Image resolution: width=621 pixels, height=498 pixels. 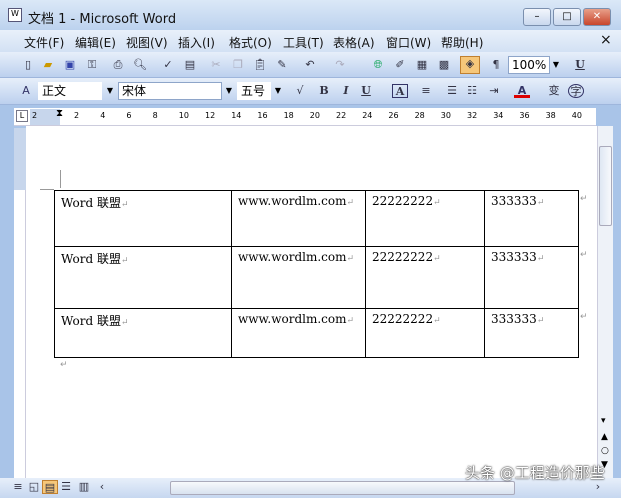 I want to click on ruler-tick-label: 12, so click(x=210, y=115).